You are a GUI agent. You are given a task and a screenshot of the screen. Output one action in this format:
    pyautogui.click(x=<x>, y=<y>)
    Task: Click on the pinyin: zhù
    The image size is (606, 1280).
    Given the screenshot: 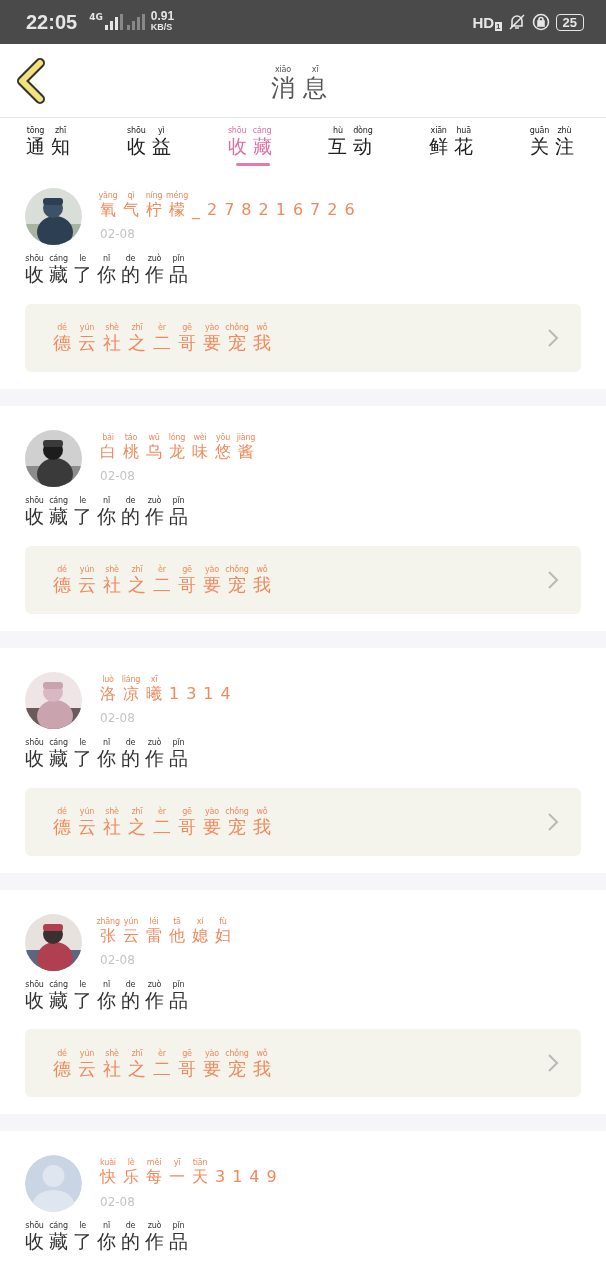 What is the action you would take?
    pyautogui.click(x=564, y=130)
    